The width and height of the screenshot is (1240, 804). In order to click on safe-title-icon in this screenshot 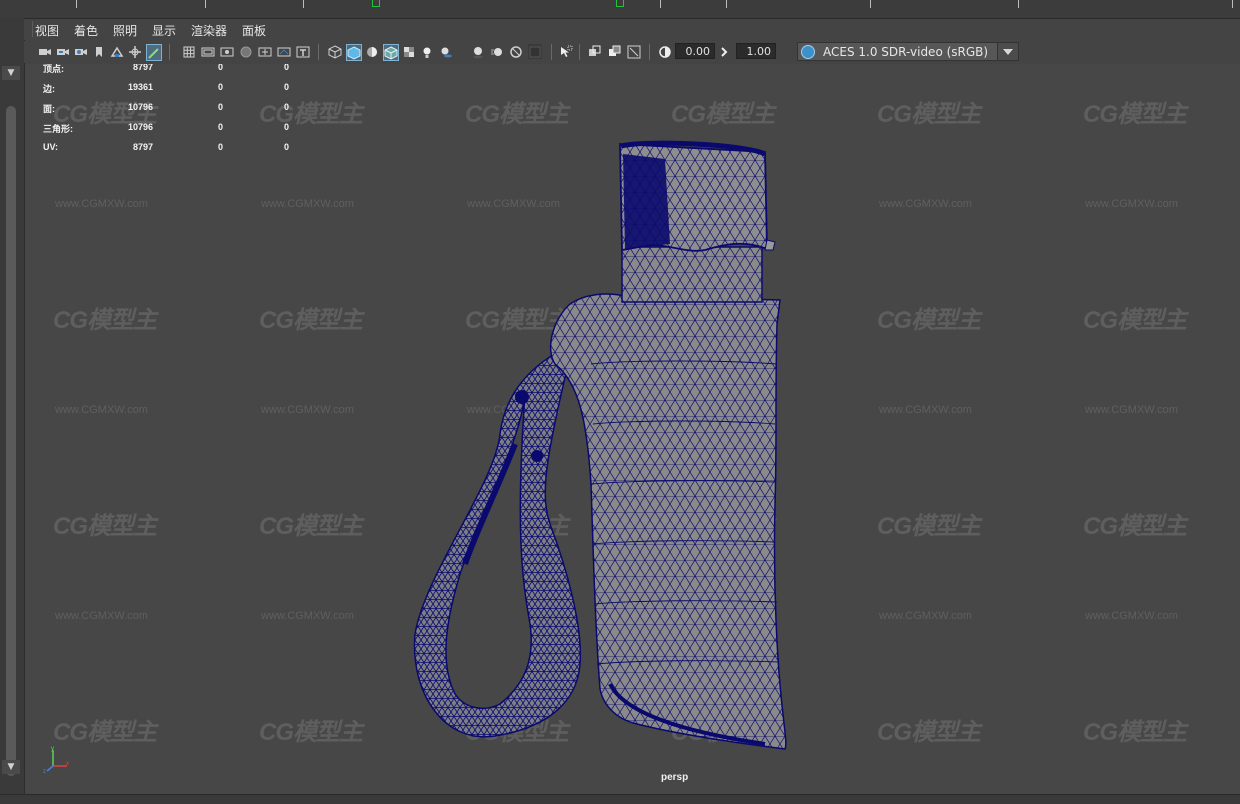, I will do `click(303, 51)`.